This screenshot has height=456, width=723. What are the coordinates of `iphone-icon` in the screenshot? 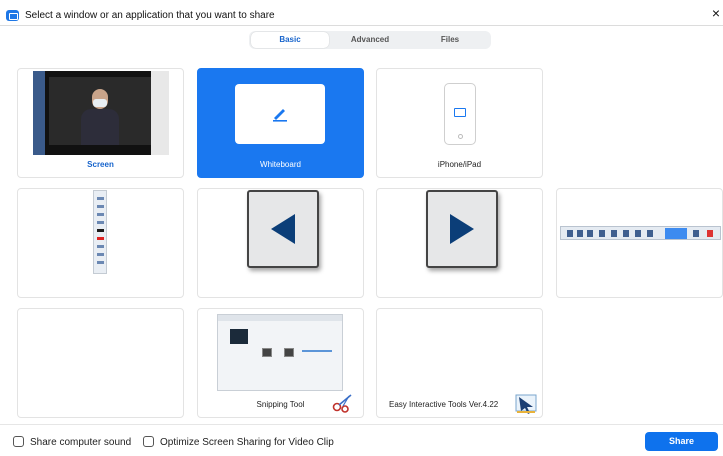 It's located at (460, 114).